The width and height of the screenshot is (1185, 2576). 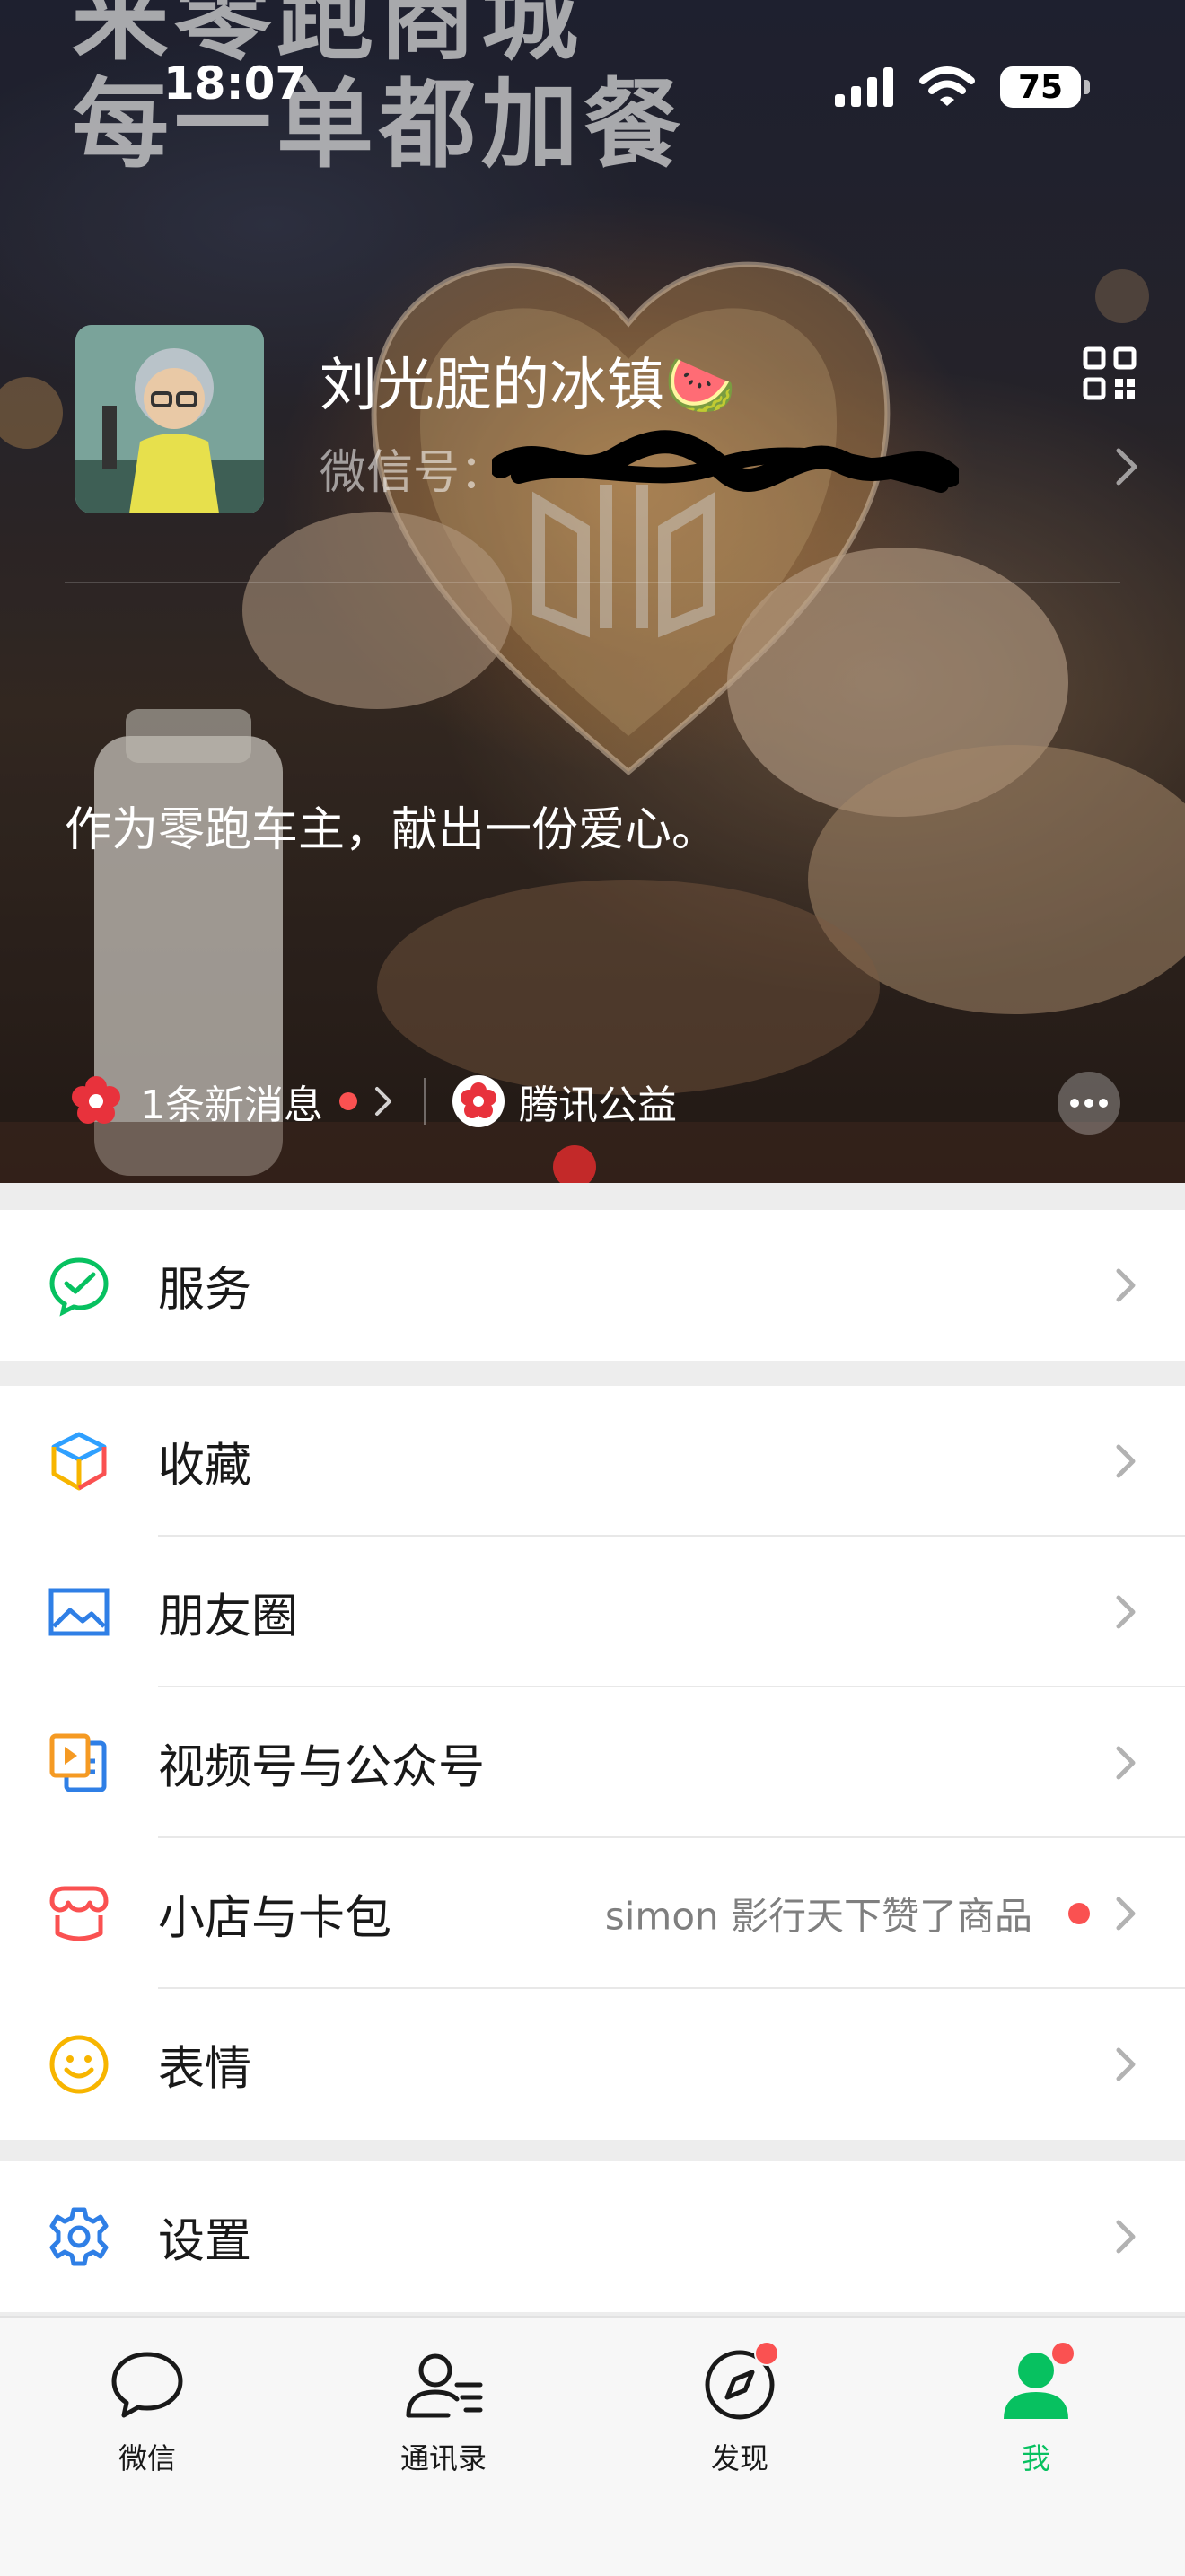 What do you see at coordinates (205, 1466) in the screenshot?
I see `favorites-label: 收藏` at bounding box center [205, 1466].